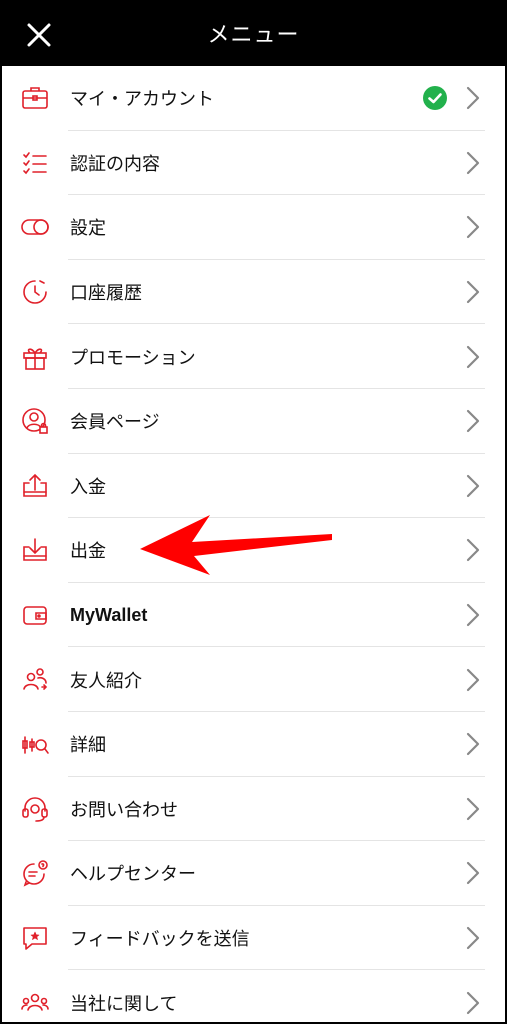  What do you see at coordinates (253, 421) in the screenshot?
I see `menu-item-member-page: 会員ページ` at bounding box center [253, 421].